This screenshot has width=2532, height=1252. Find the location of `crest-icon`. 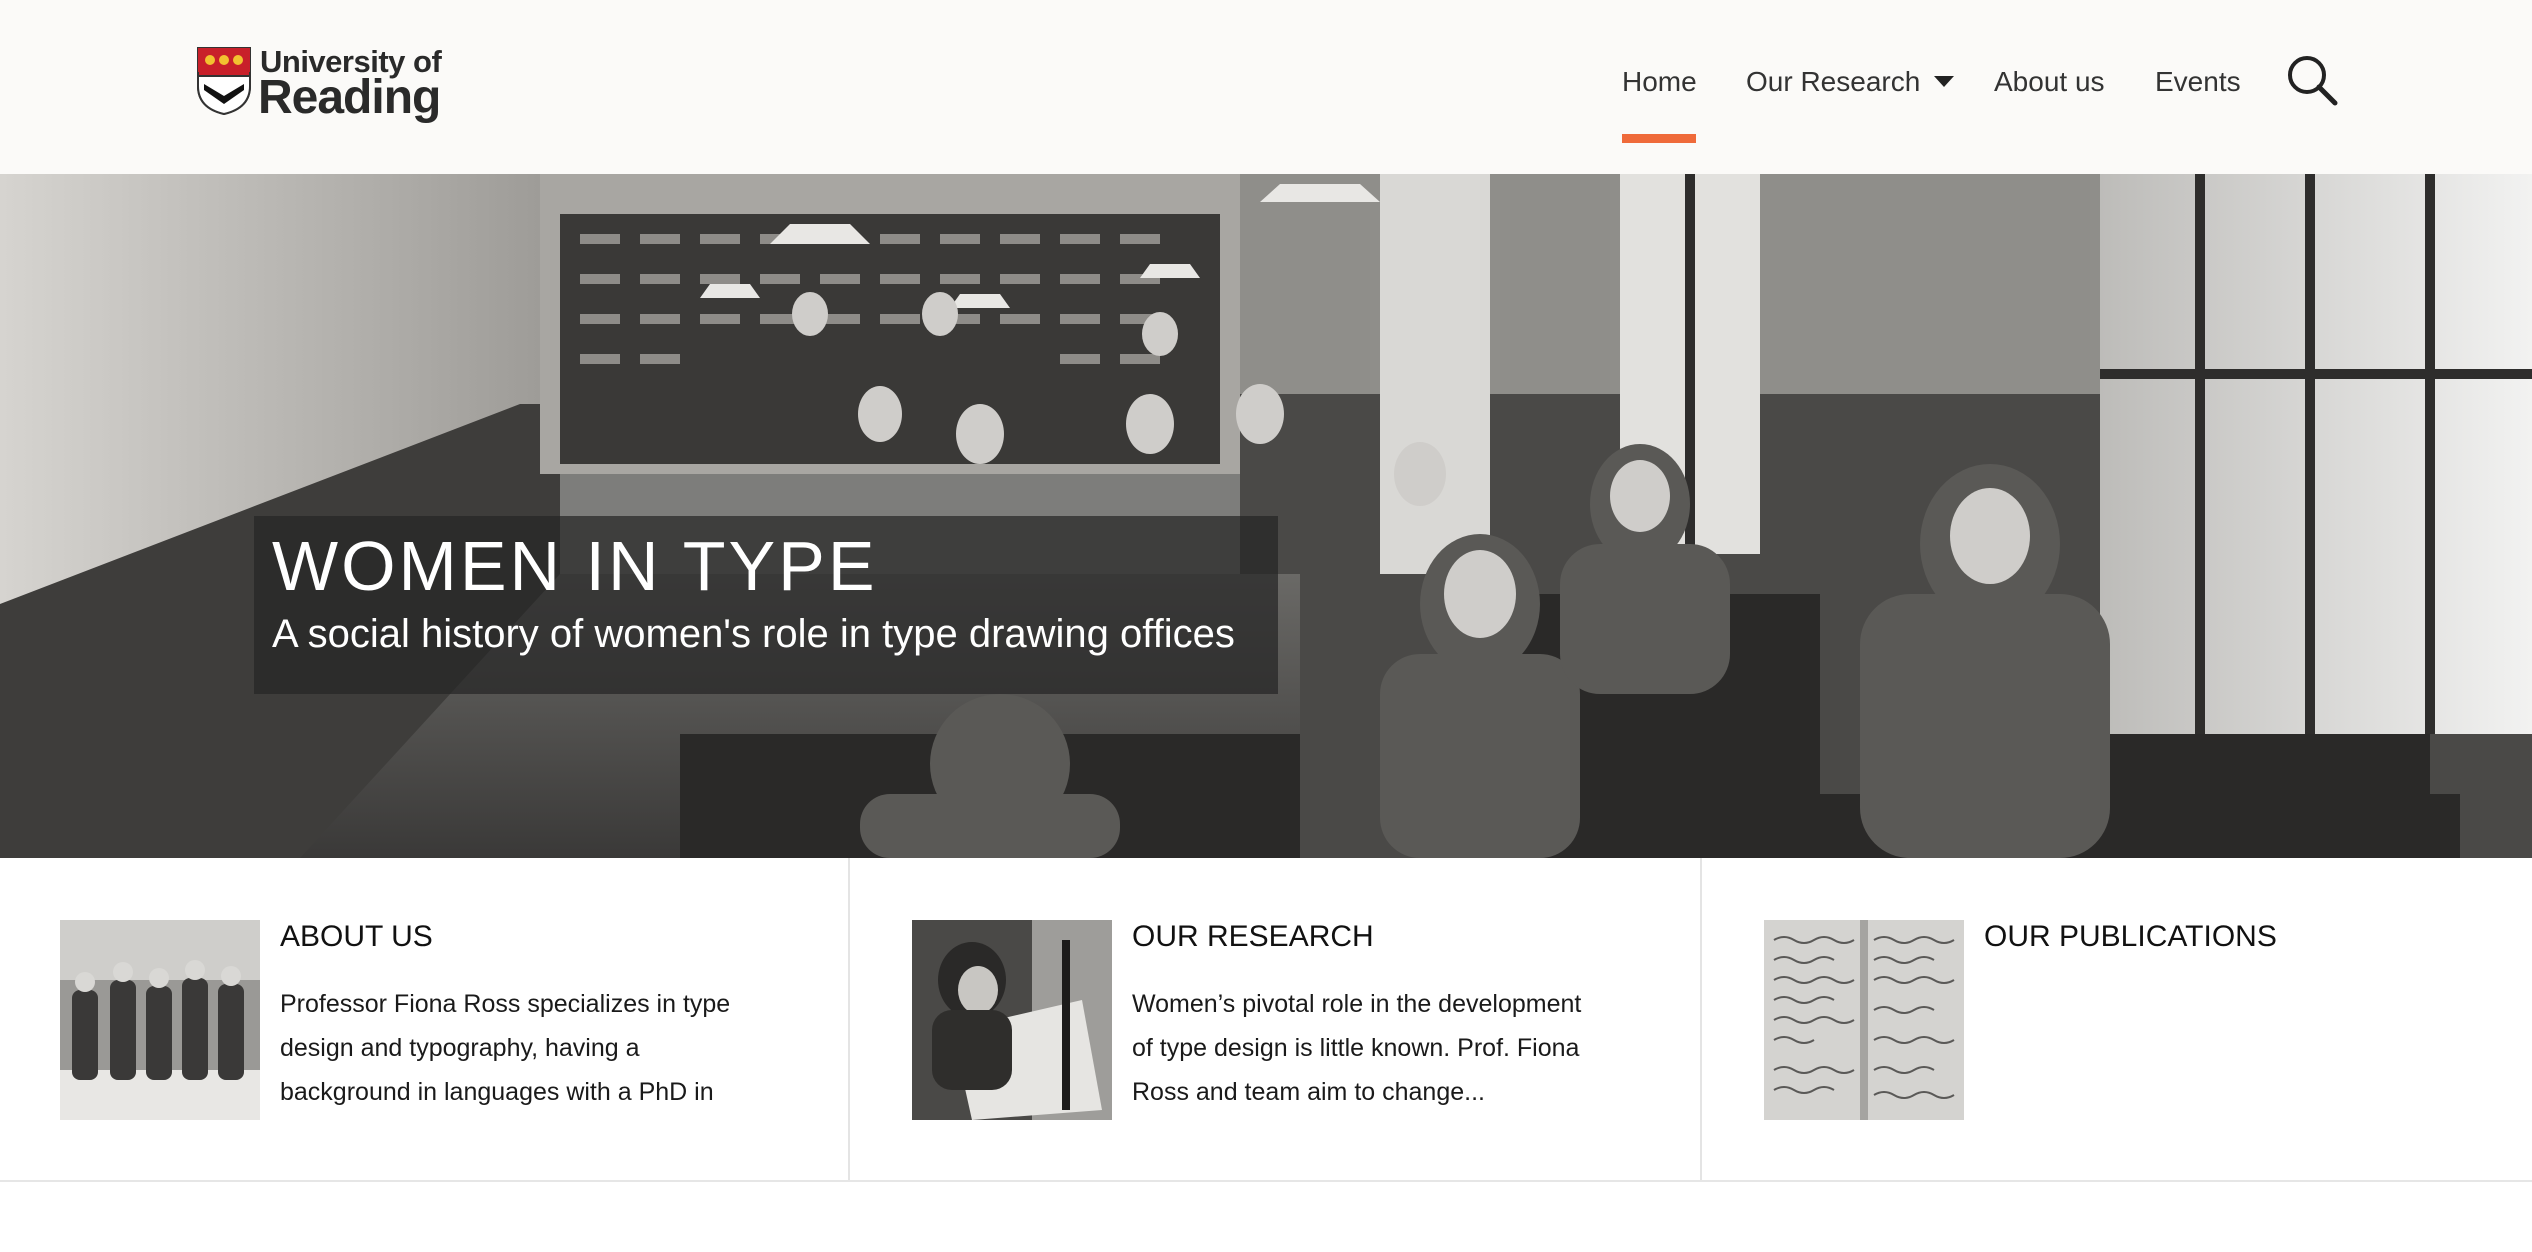

crest-icon is located at coordinates (224, 81).